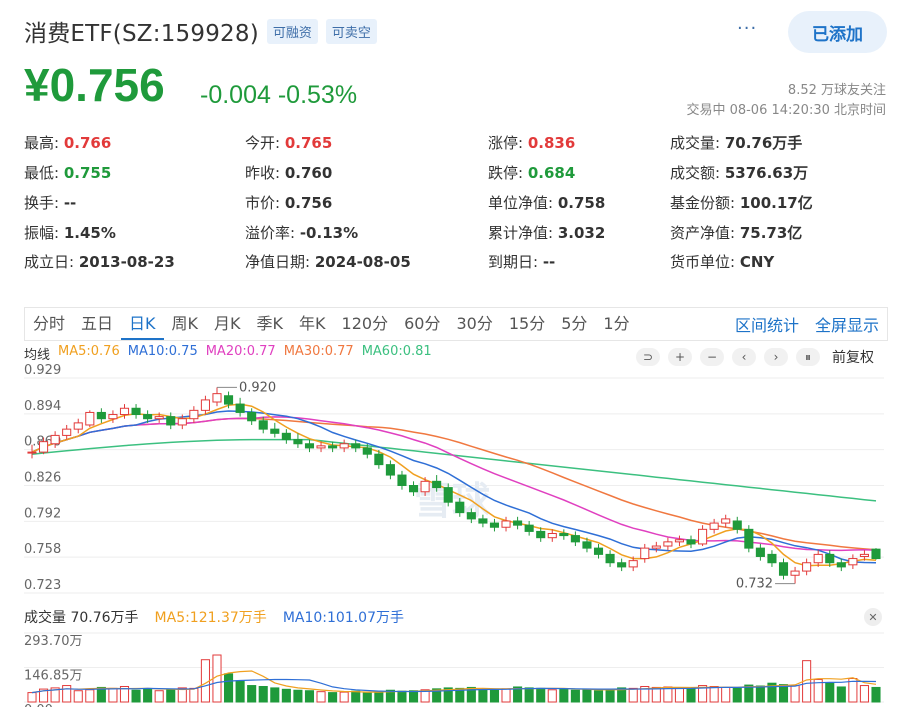 Image resolution: width=908 pixels, height=707 pixels. Describe the element at coordinates (142, 324) in the screenshot. I see `tab-日K: 日K` at that location.